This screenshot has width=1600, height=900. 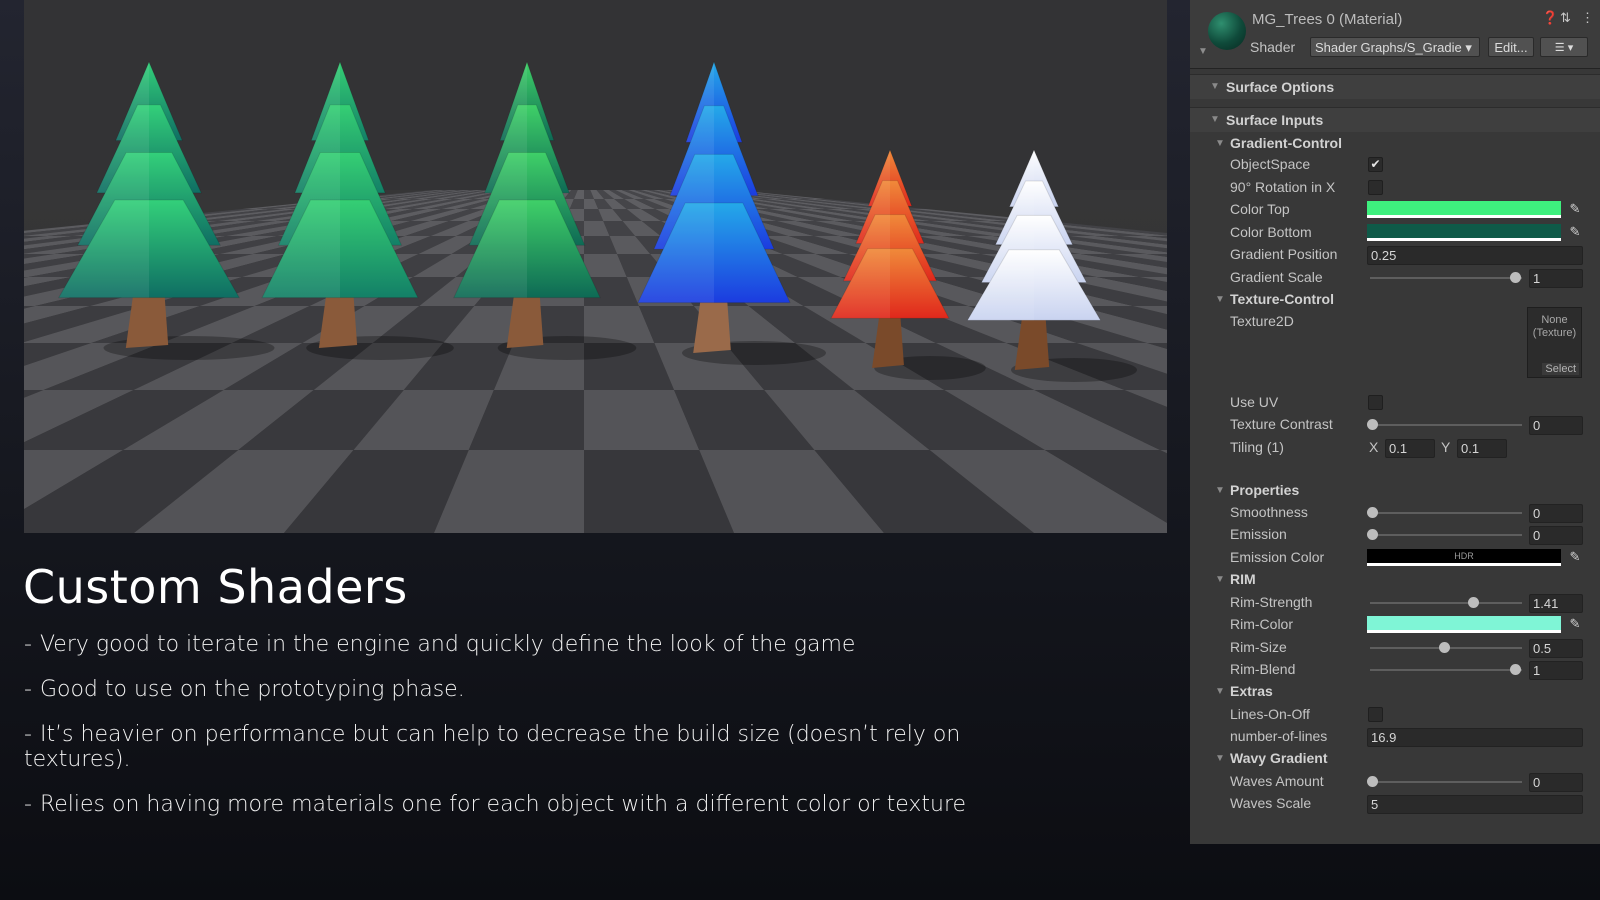 I want to click on property-gradient-position: Gradient Position 0.25, so click(x=1395, y=255).